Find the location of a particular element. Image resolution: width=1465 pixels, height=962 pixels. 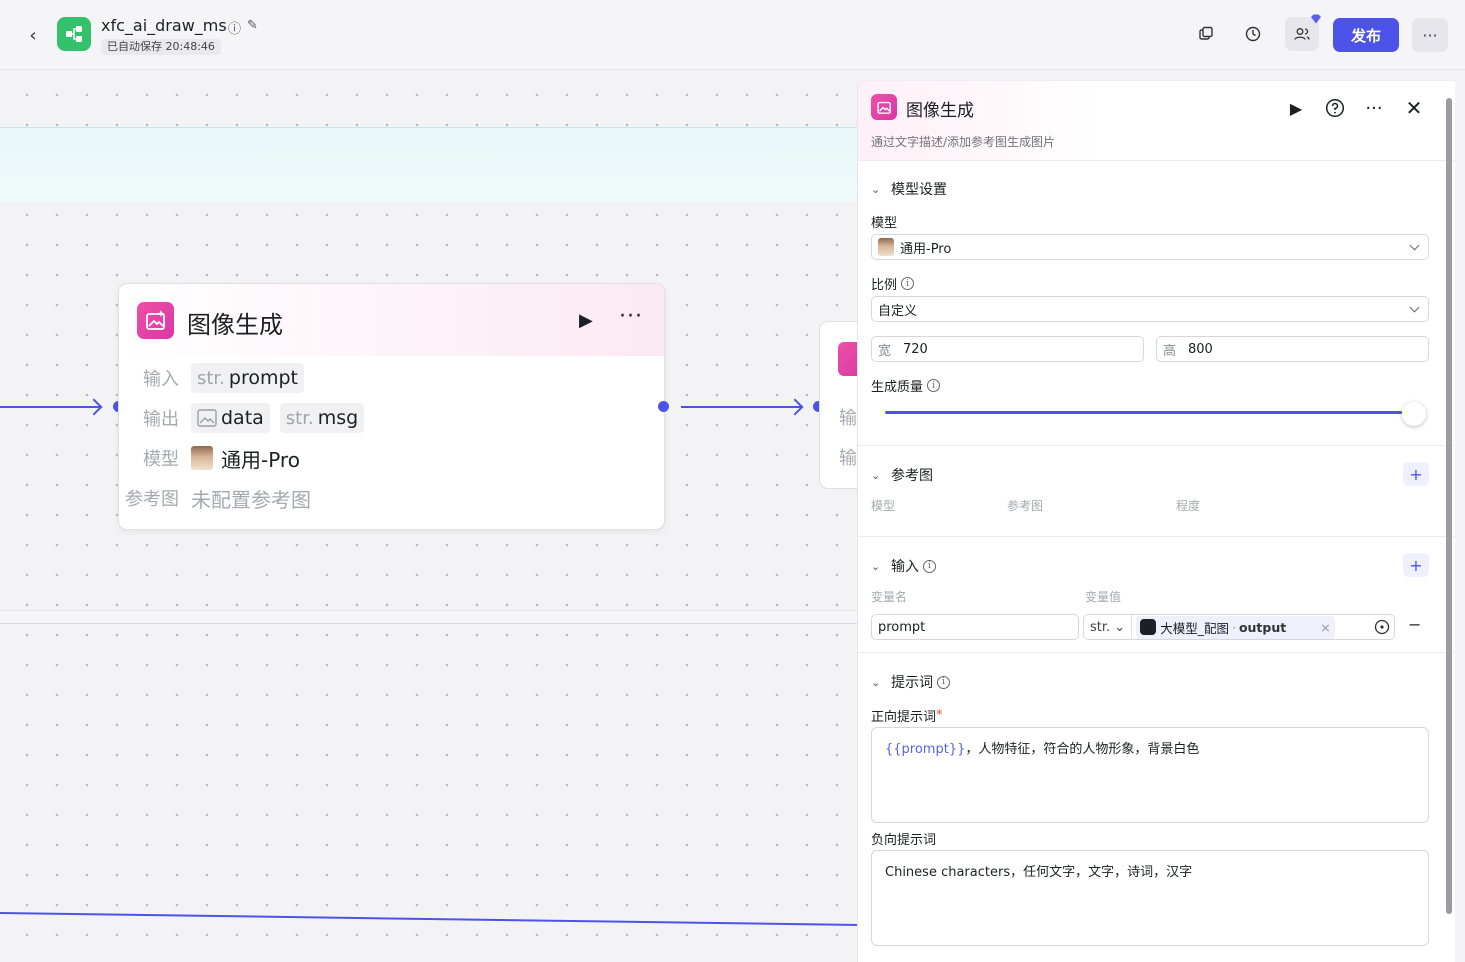

model-settings-section: ⌄ 模型设置 is located at coordinates (909, 189).